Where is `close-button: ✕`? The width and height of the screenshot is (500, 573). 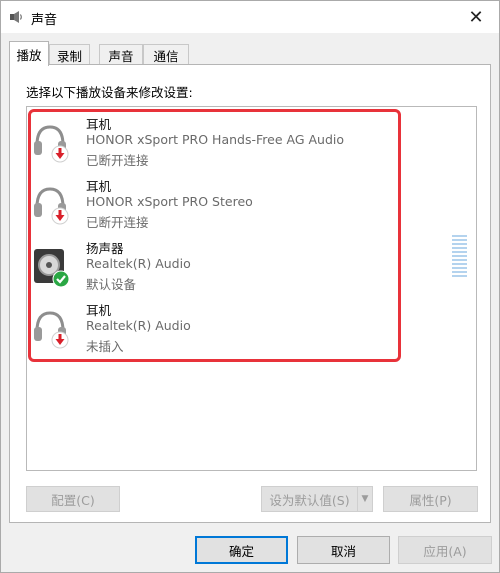 close-button: ✕ is located at coordinates (476, 17).